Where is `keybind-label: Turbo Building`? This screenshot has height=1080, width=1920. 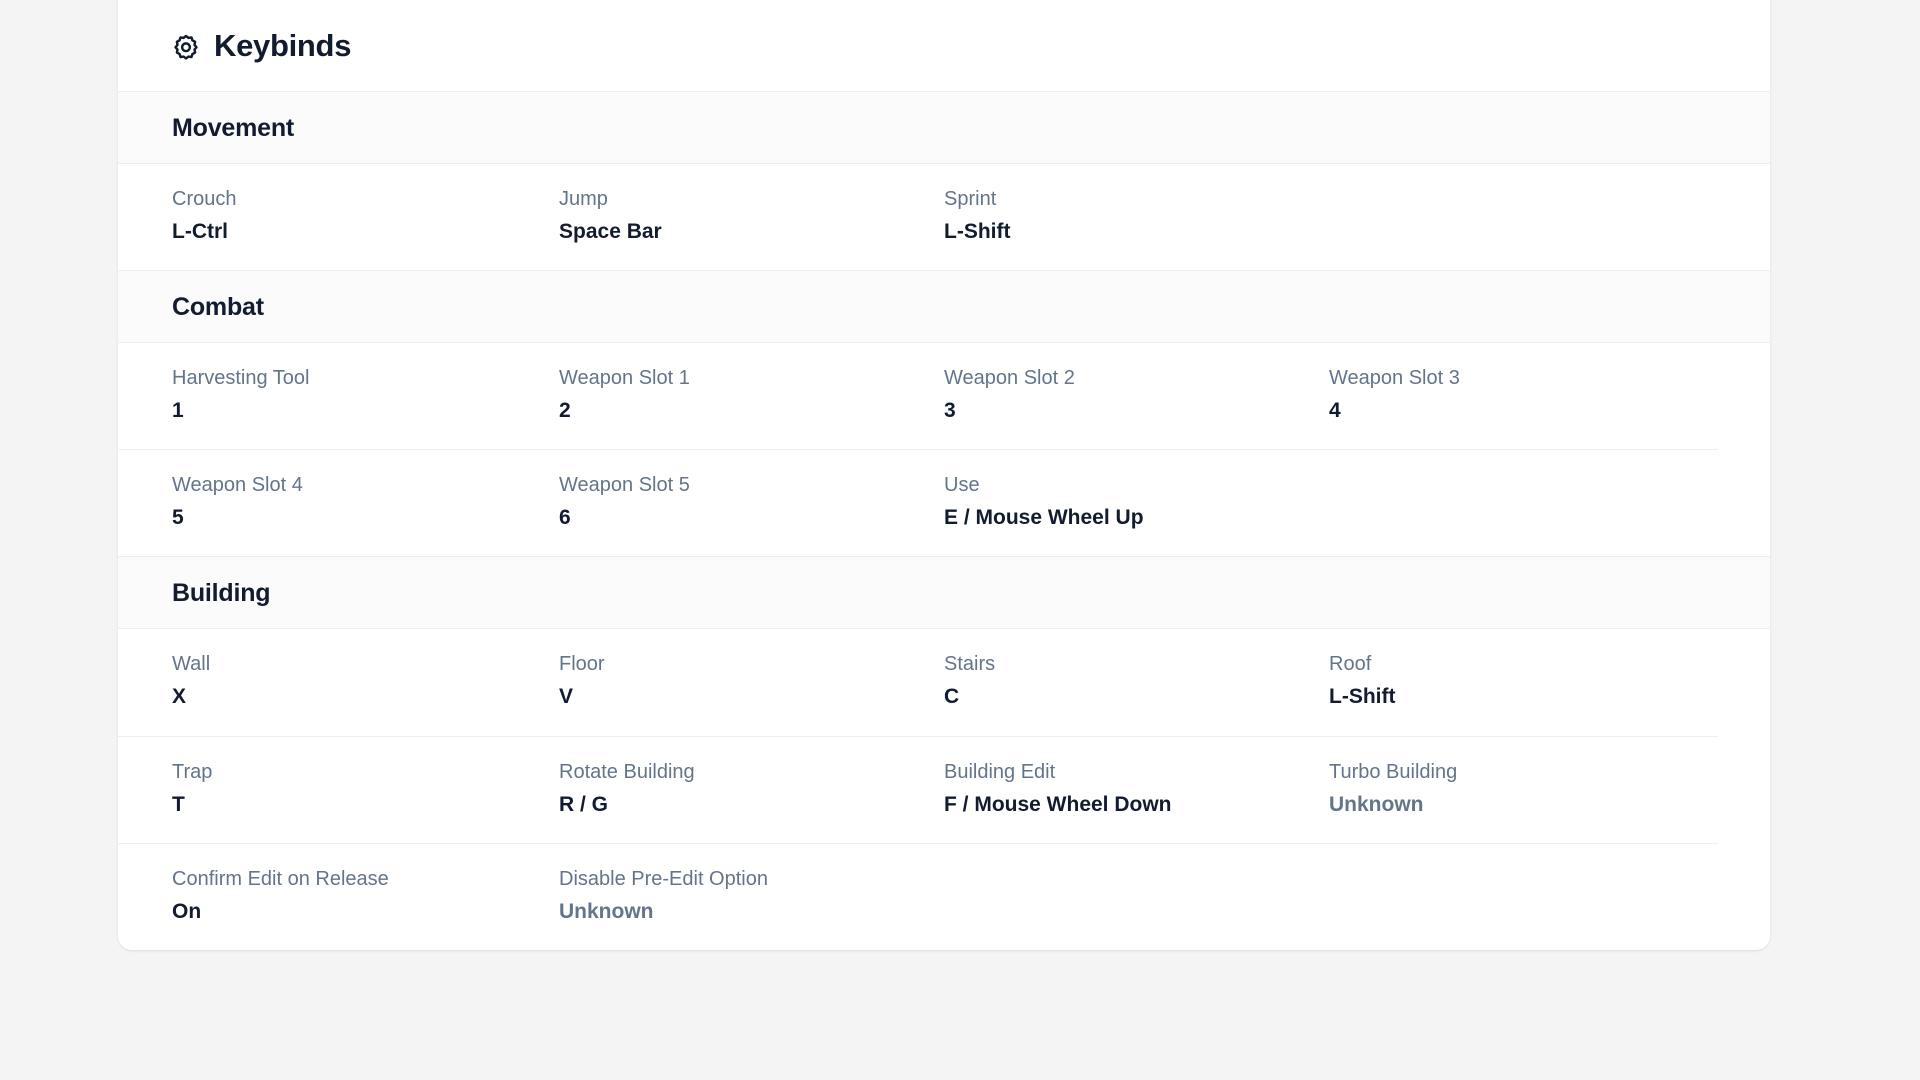 keybind-label: Turbo Building is located at coordinates (1393, 771).